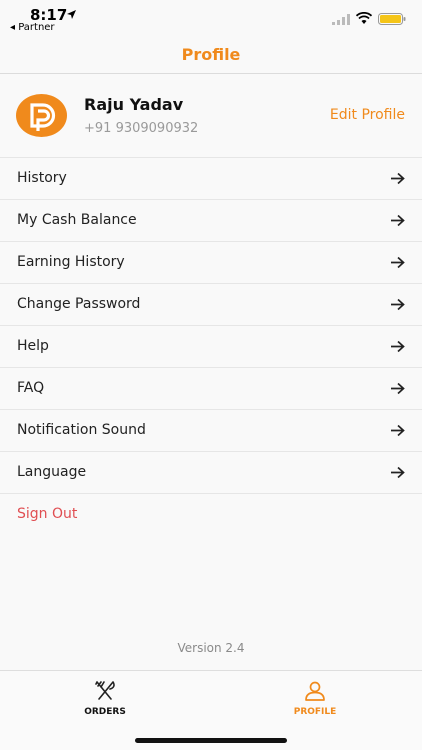 The width and height of the screenshot is (422, 750). I want to click on menu-item-label: FAQ, so click(31, 388).